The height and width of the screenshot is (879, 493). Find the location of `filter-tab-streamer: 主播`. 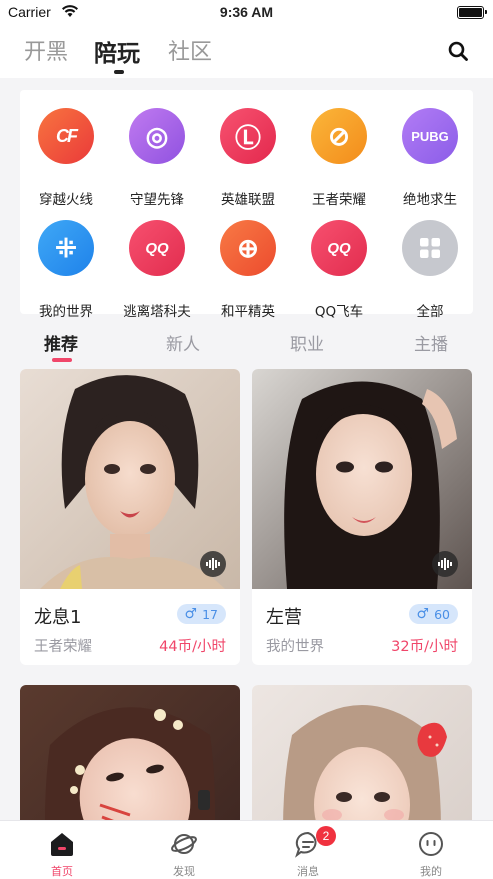

filter-tab-streamer: 主播 is located at coordinates (431, 342).